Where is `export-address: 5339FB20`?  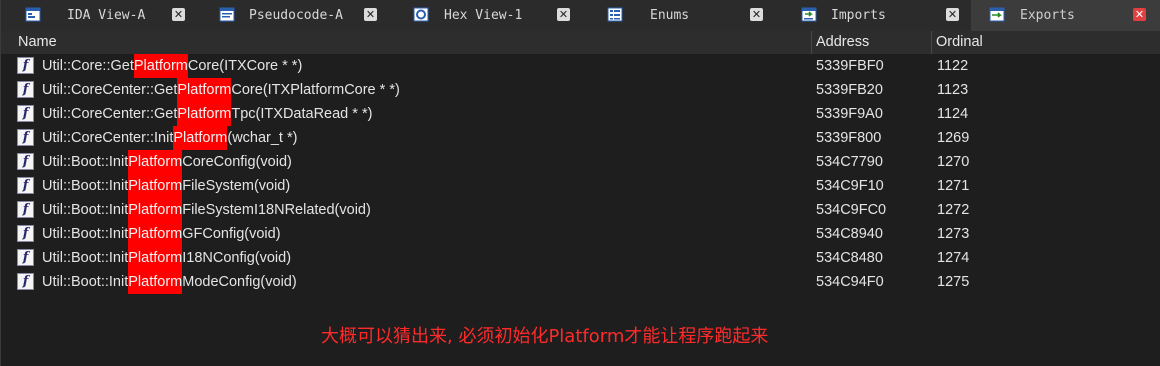
export-address: 5339FB20 is located at coordinates (849, 90).